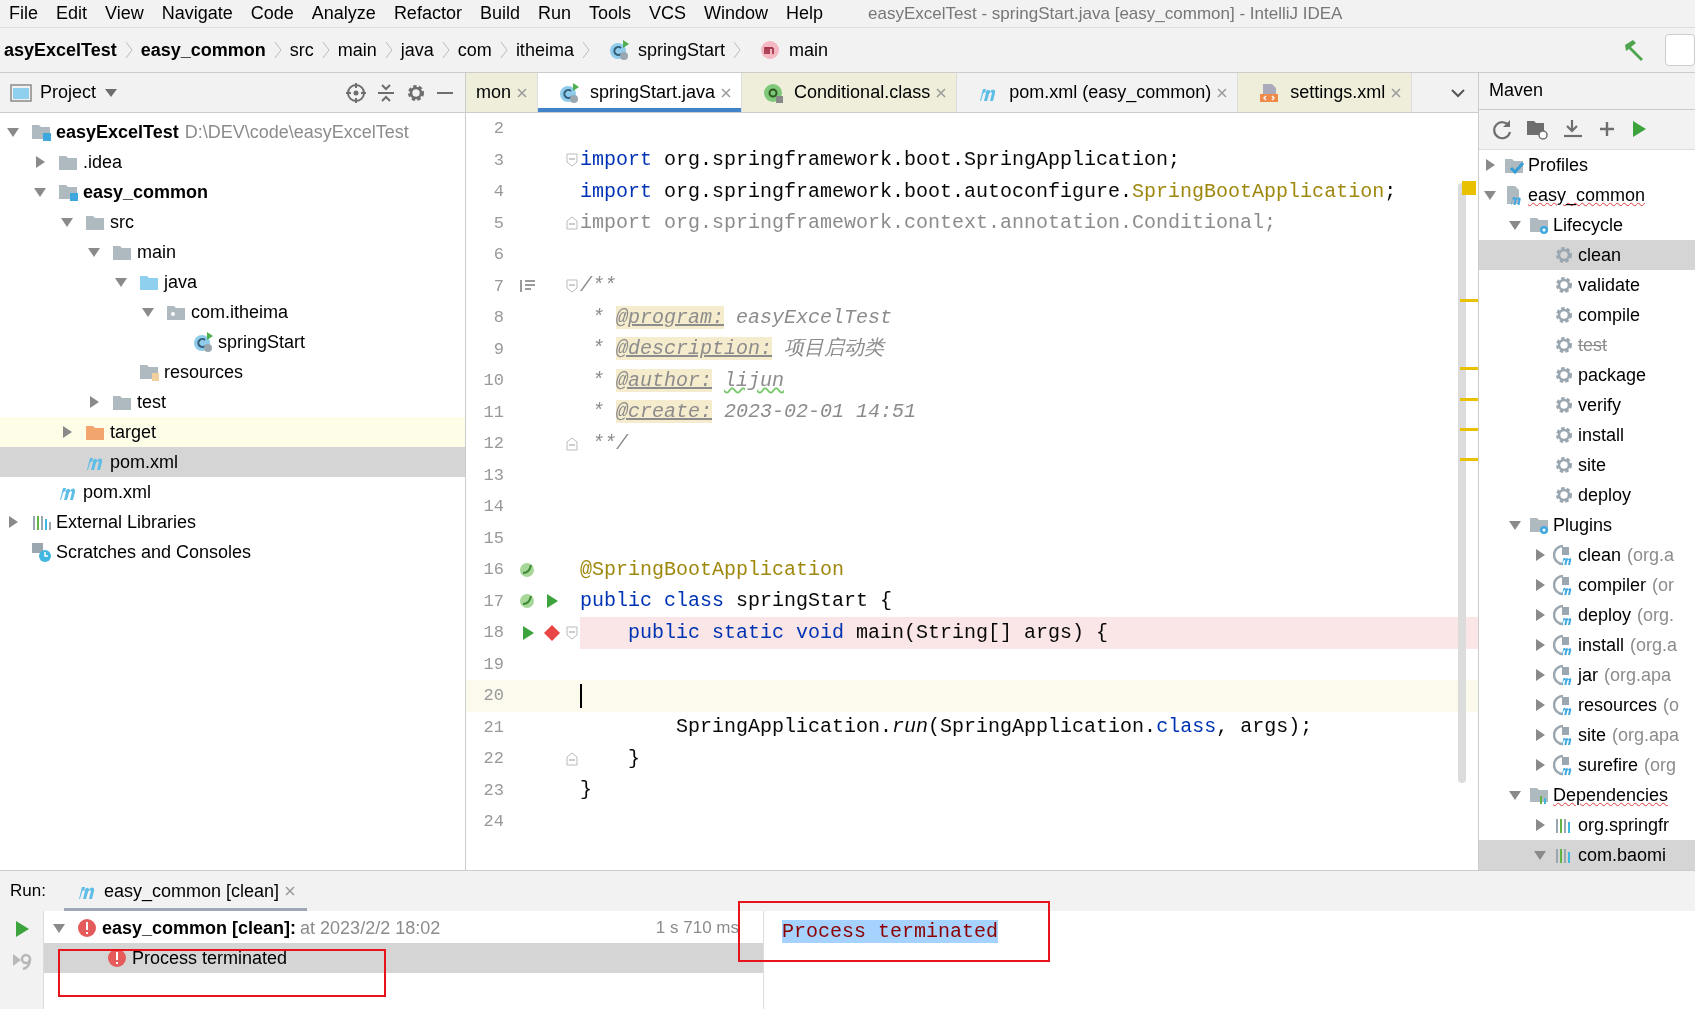 This screenshot has height=1009, width=1695. What do you see at coordinates (1587, 765) in the screenshot?
I see `tree-item: surefire (org` at bounding box center [1587, 765].